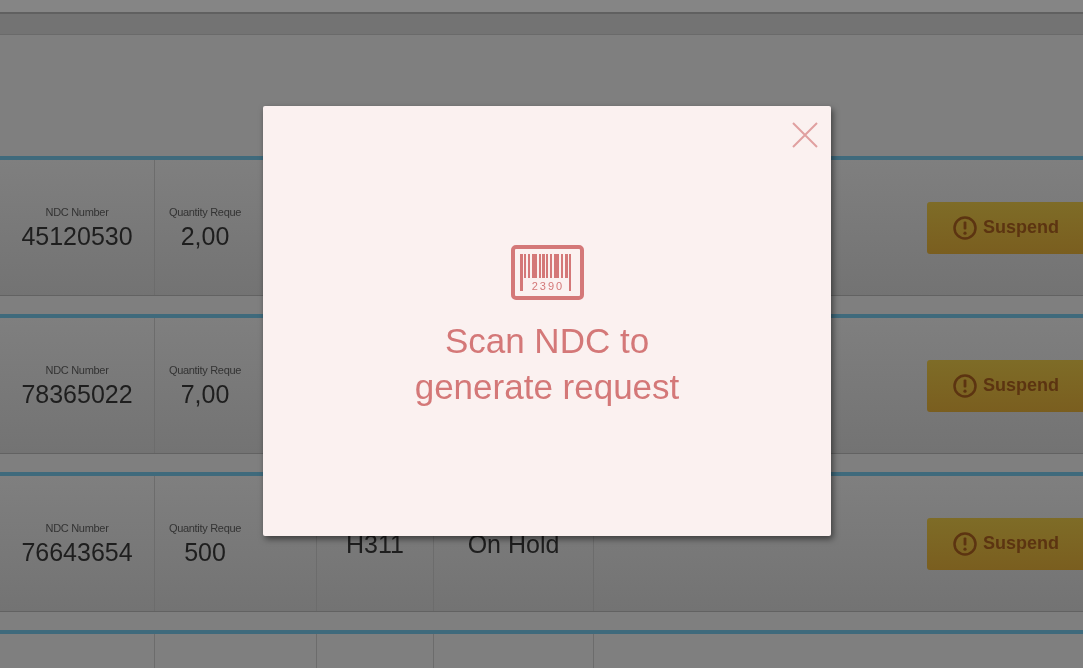  I want to click on field-value: 500, so click(205, 552).